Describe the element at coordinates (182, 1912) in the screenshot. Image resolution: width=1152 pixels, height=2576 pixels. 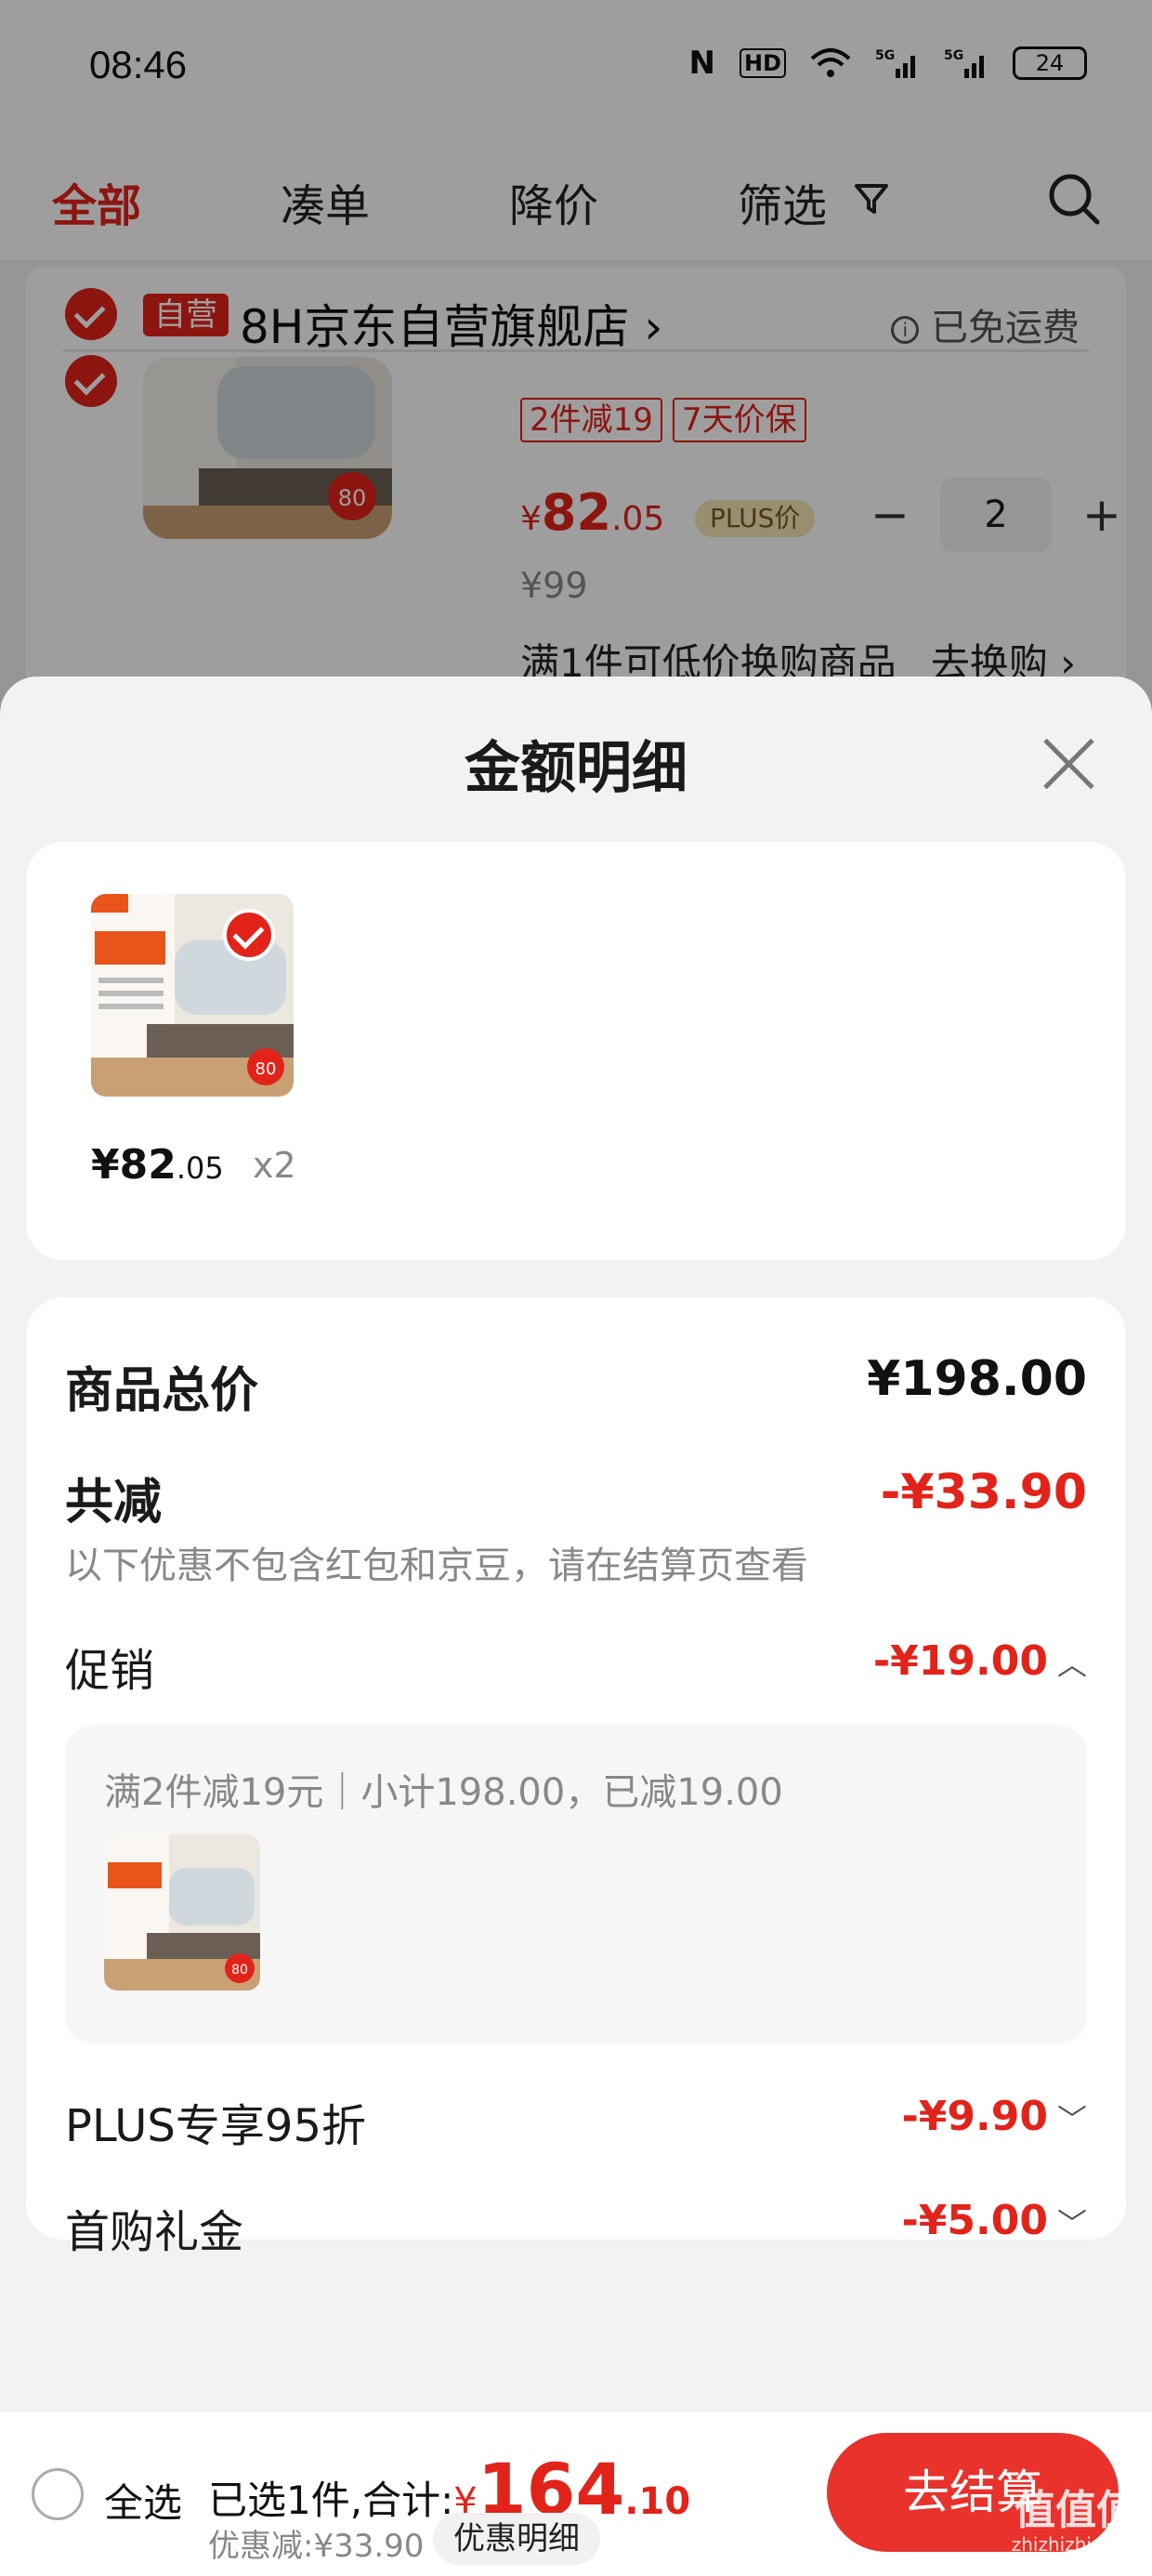
I see `promo-product-image: 80` at that location.